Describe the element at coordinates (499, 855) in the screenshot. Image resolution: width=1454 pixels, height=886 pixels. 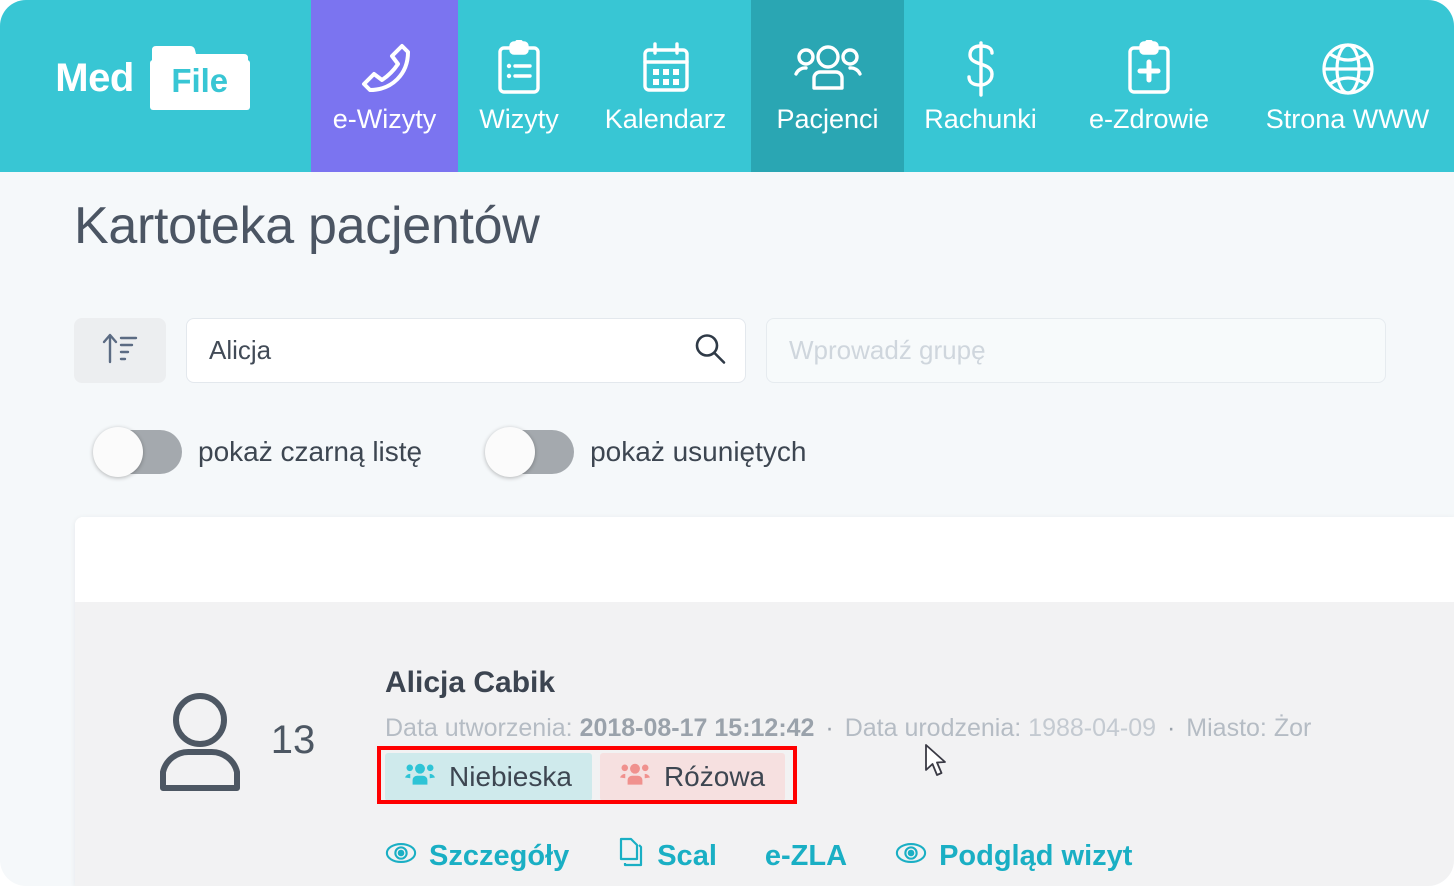
I see `action-label: Szczegóły` at that location.